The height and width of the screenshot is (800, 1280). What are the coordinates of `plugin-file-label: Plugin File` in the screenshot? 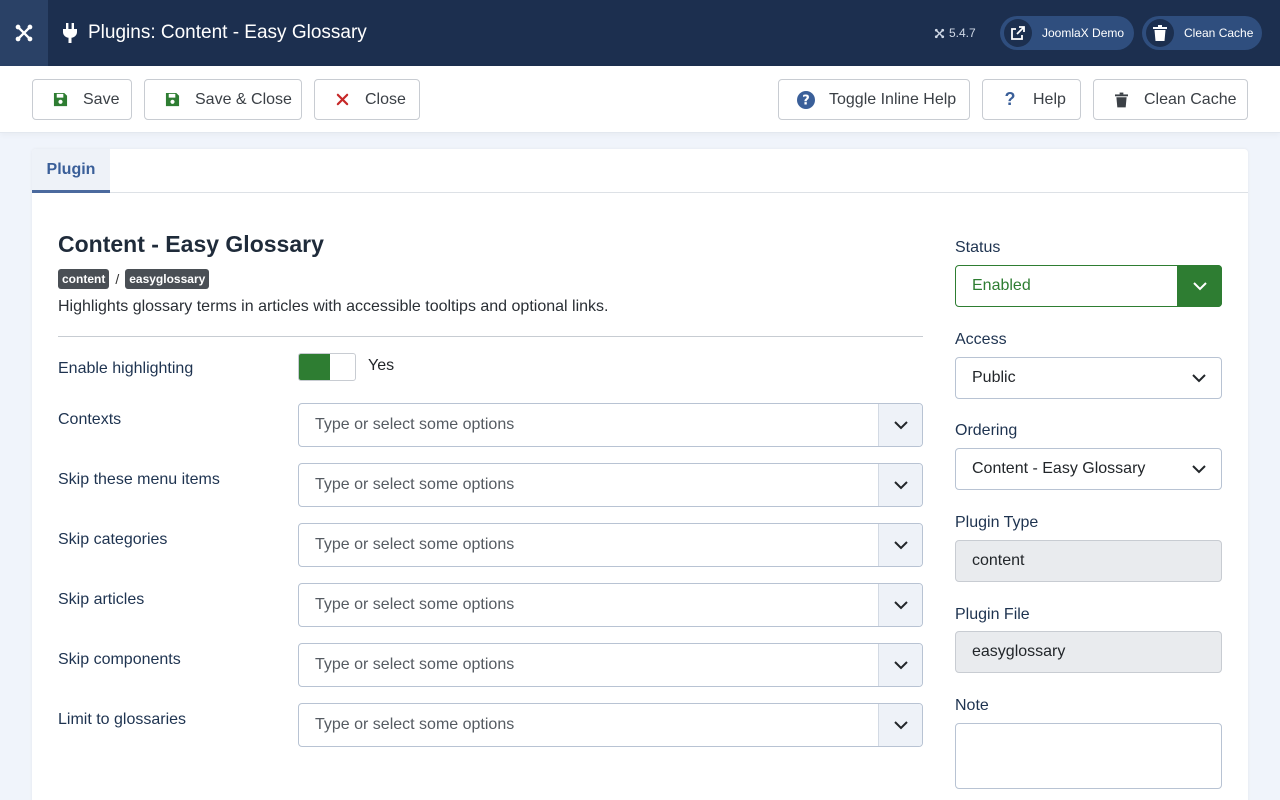 It's located at (992, 614).